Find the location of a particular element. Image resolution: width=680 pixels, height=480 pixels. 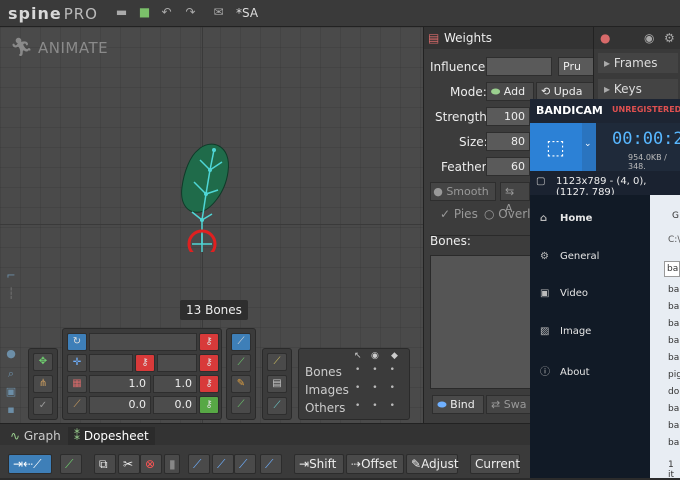

bones-count-tooltip: 13 Bones is located at coordinates (214, 310).